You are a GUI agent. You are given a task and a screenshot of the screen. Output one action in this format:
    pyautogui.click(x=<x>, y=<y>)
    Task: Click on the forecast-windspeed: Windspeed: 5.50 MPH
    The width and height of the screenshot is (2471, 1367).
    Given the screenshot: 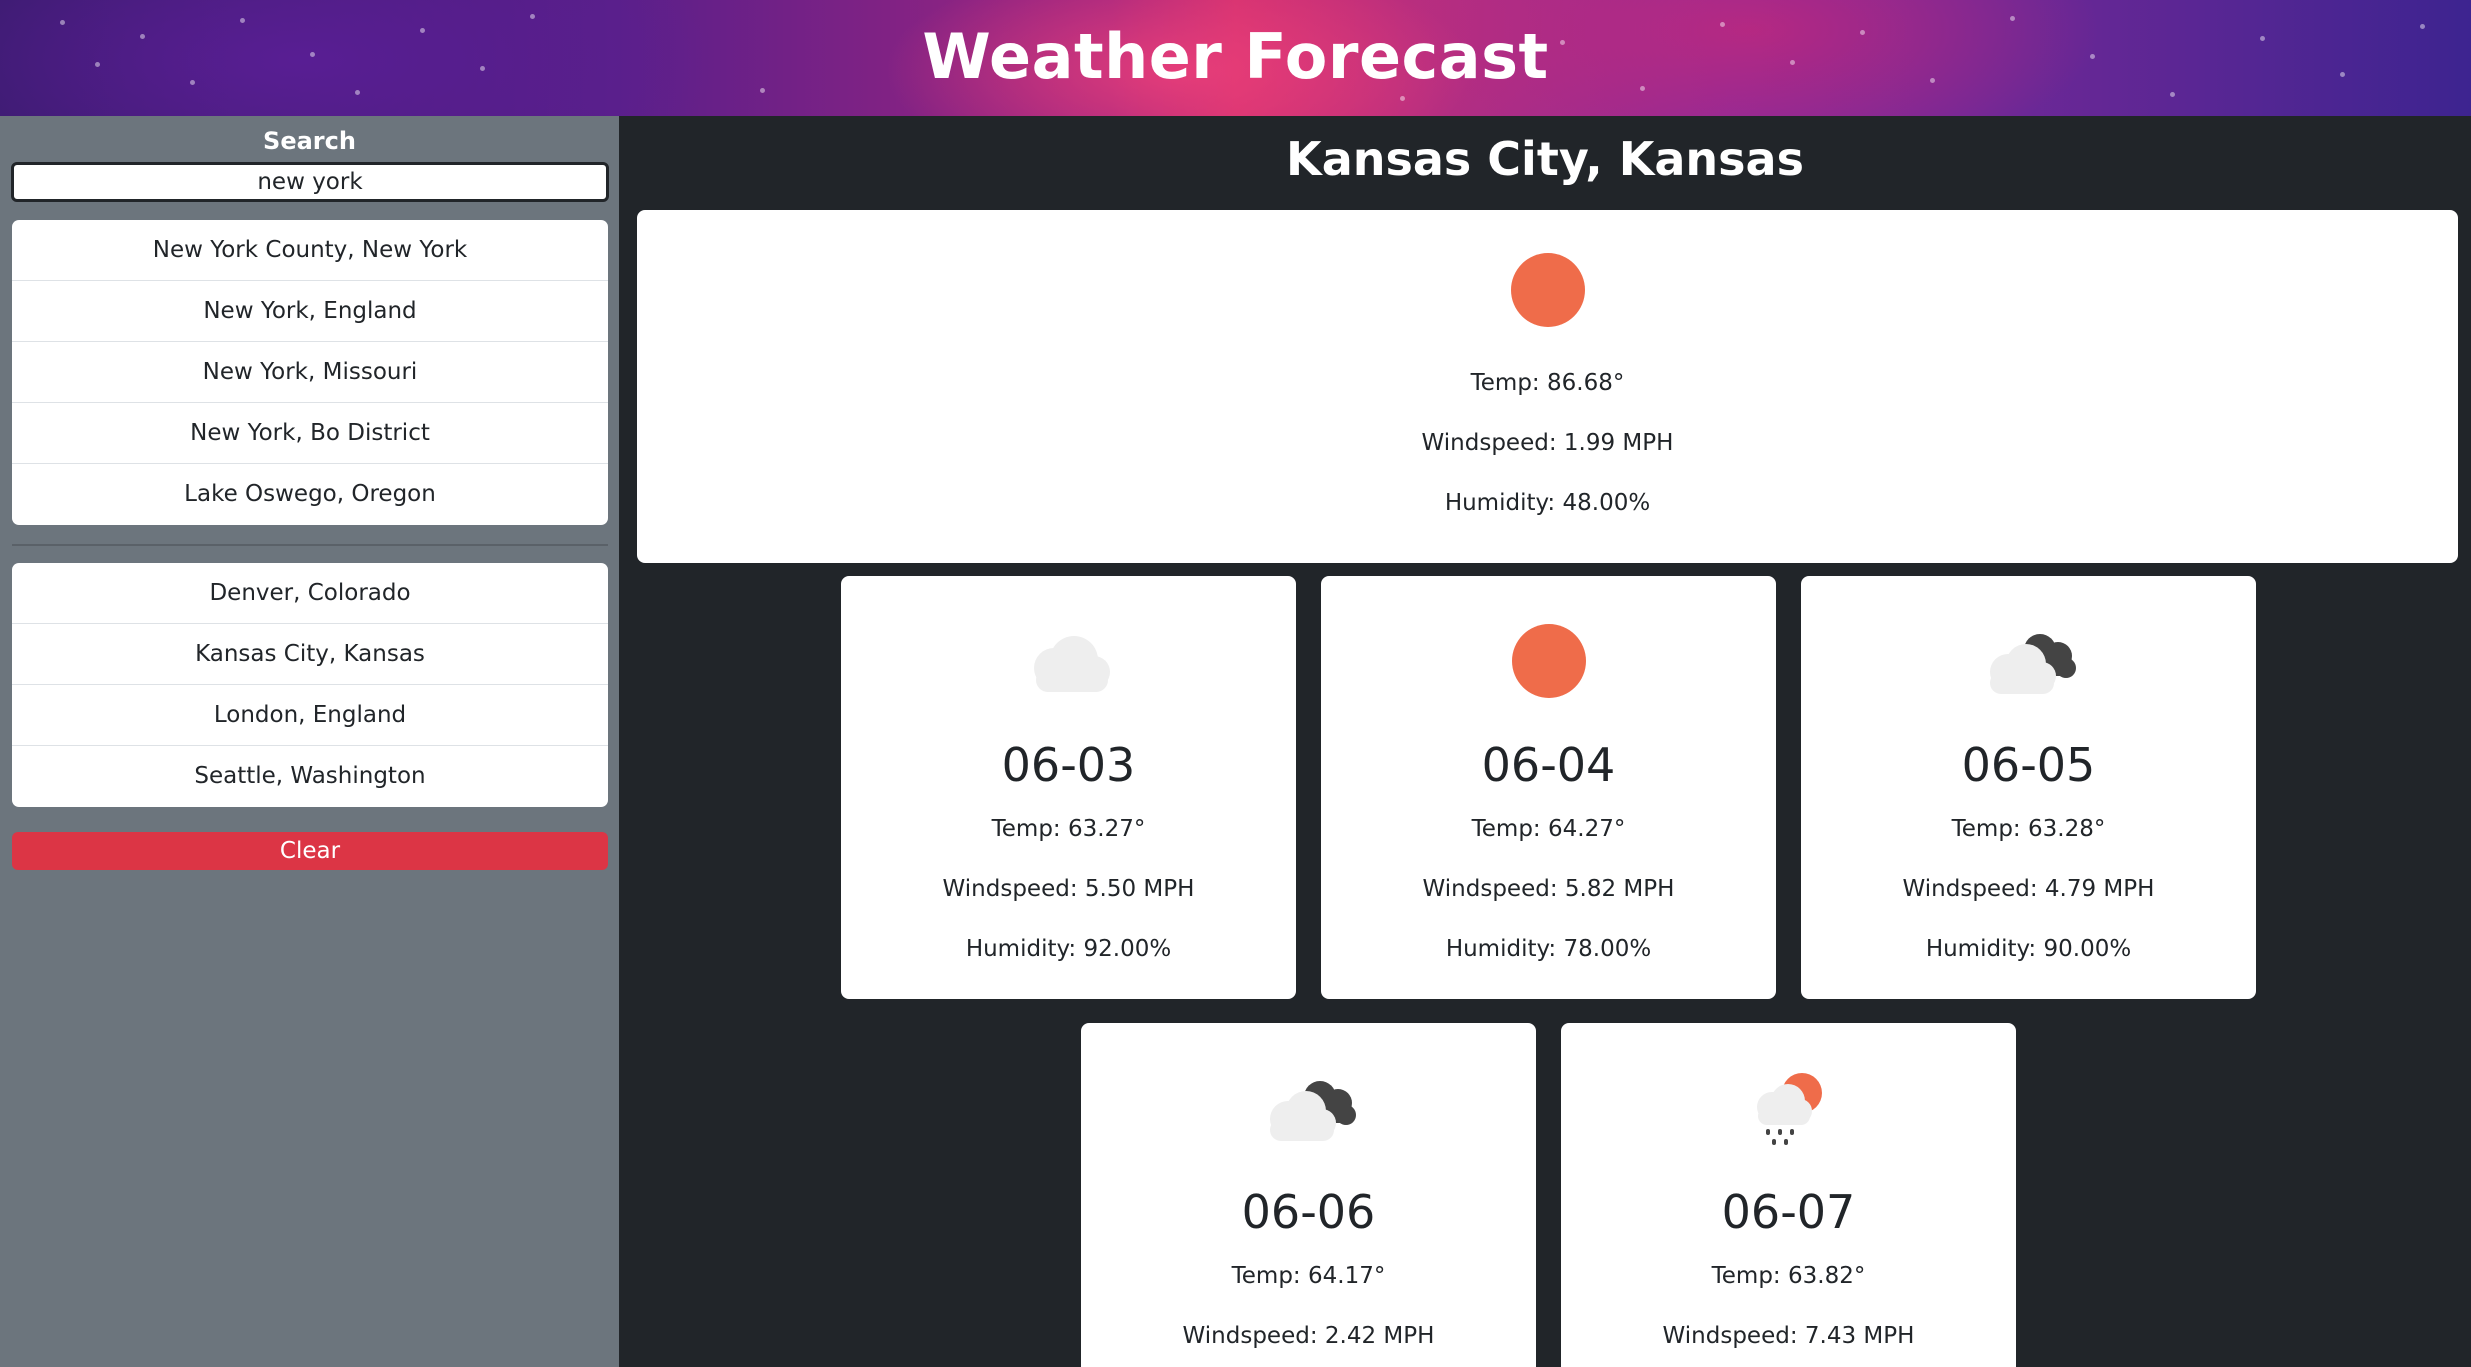 What is the action you would take?
    pyautogui.click(x=1068, y=889)
    